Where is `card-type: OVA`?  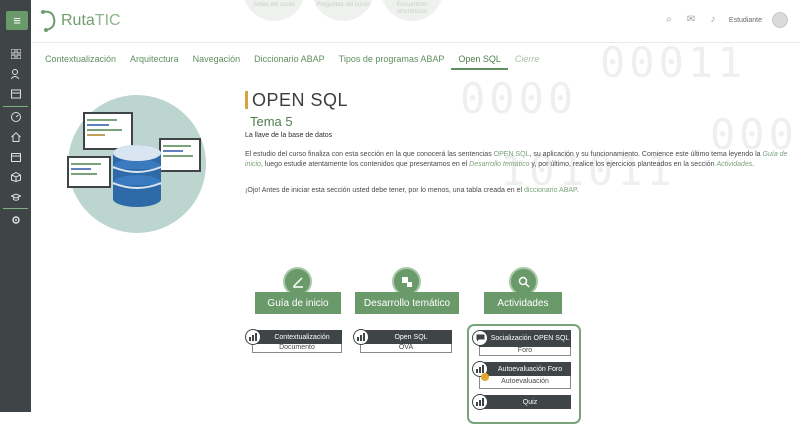 card-type: OVA is located at coordinates (406, 348).